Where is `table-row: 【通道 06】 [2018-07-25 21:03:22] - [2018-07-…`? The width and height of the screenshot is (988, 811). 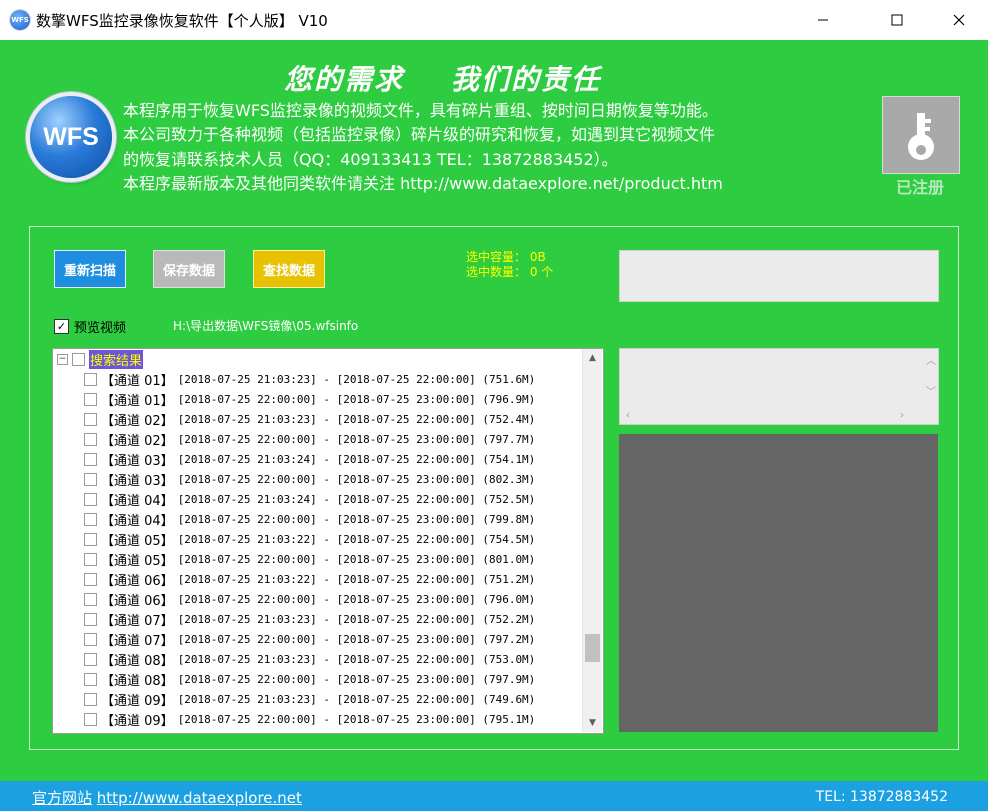 table-row: 【通道 06】 [2018-07-25 21:03:22] - [2018-07-… is located at coordinates (294, 579).